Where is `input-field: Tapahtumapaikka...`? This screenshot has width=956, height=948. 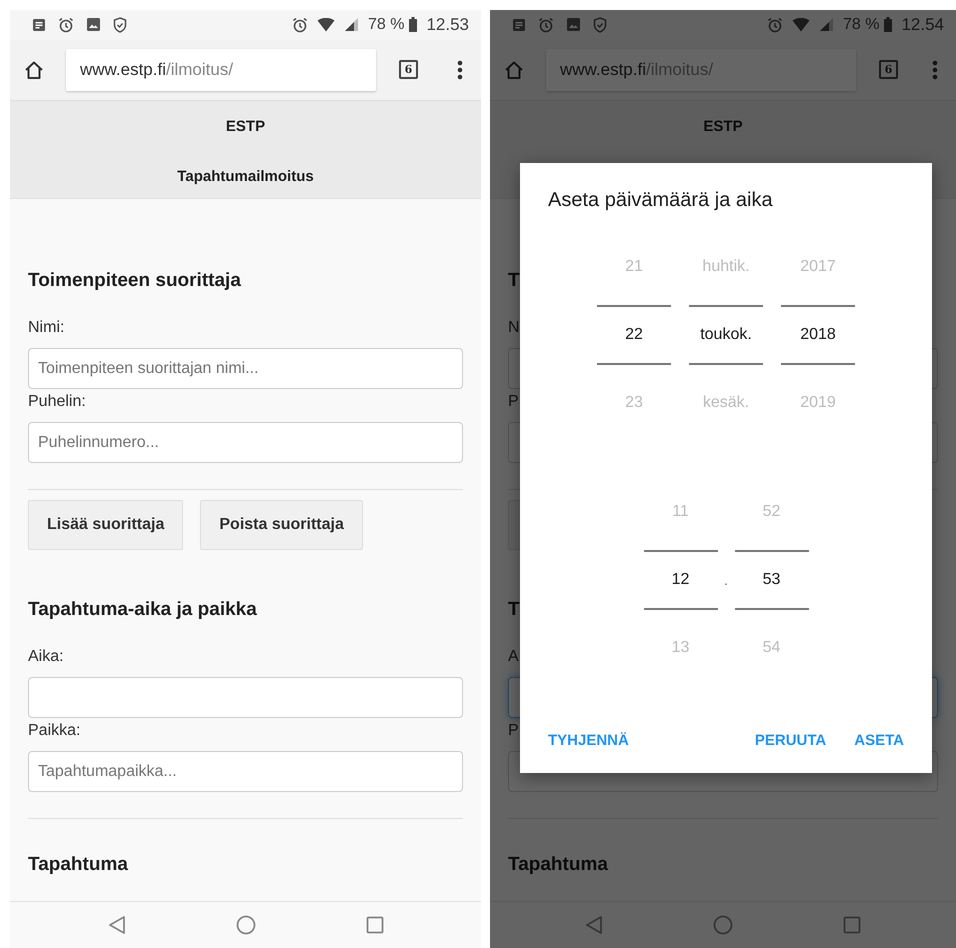 input-field: Tapahtumapaikka... is located at coordinates (245, 771).